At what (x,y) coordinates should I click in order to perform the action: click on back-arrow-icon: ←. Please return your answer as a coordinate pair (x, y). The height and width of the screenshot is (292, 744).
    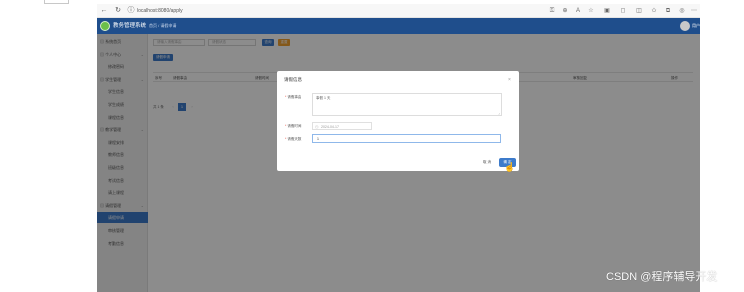
    Looking at the image, I should click on (104, 11).